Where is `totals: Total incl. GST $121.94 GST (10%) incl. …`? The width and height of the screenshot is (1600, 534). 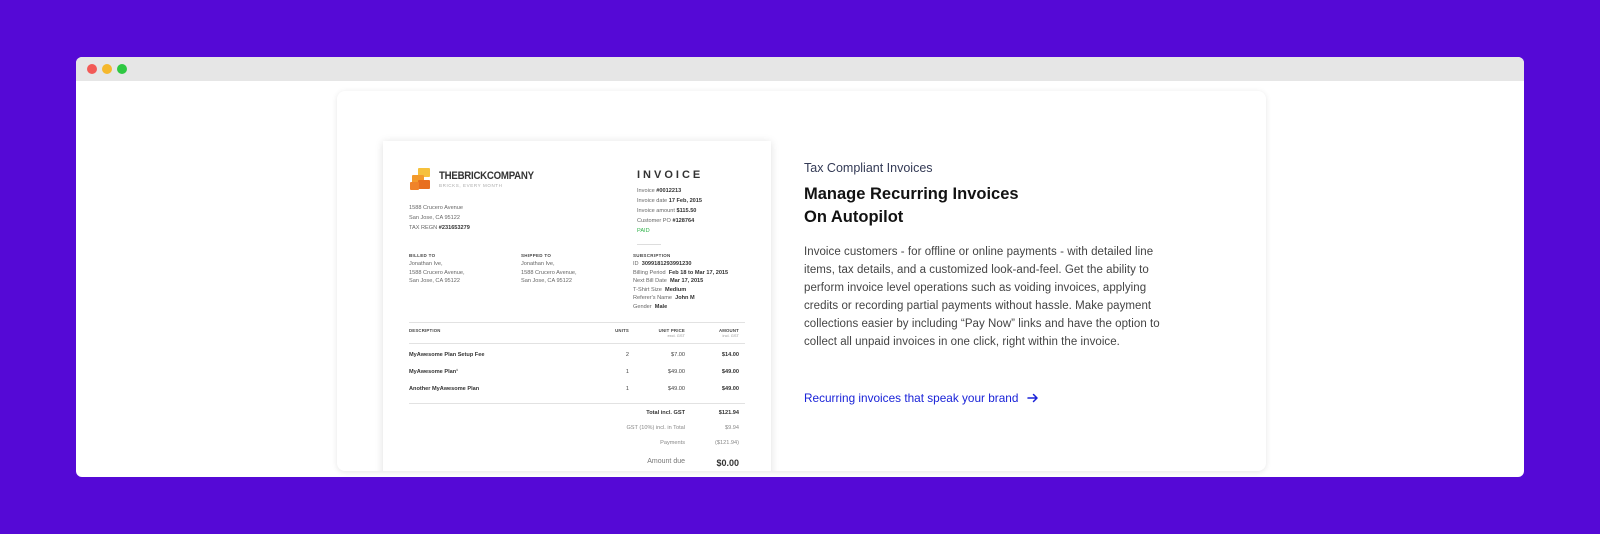
totals: Total incl. GST $121.94 GST (10%) incl. … is located at coordinates (649, 440).